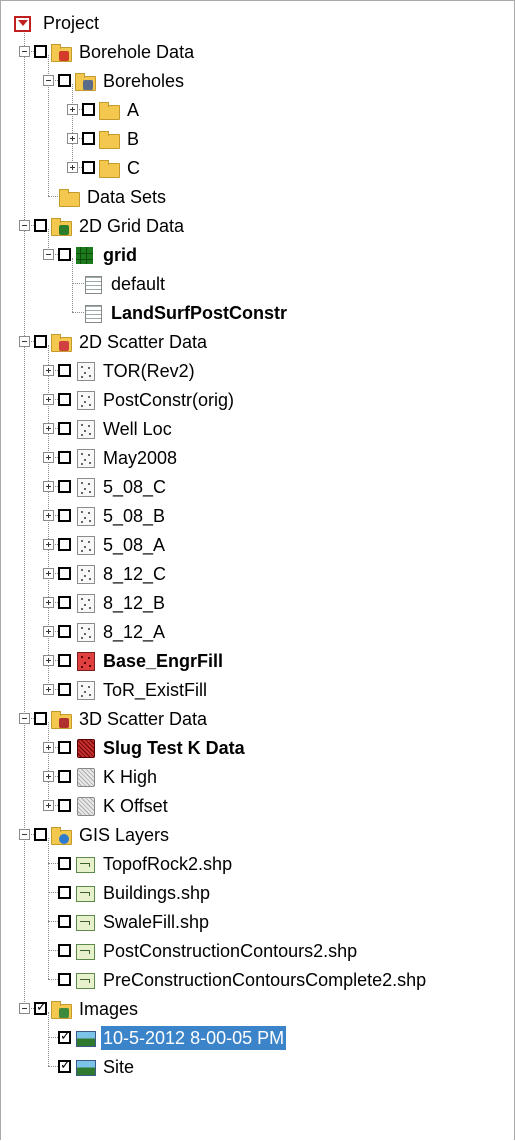 The height and width of the screenshot is (1141, 515). What do you see at coordinates (118, 457) in the screenshot?
I see `tree-node-scatter-set: May2008` at bounding box center [118, 457].